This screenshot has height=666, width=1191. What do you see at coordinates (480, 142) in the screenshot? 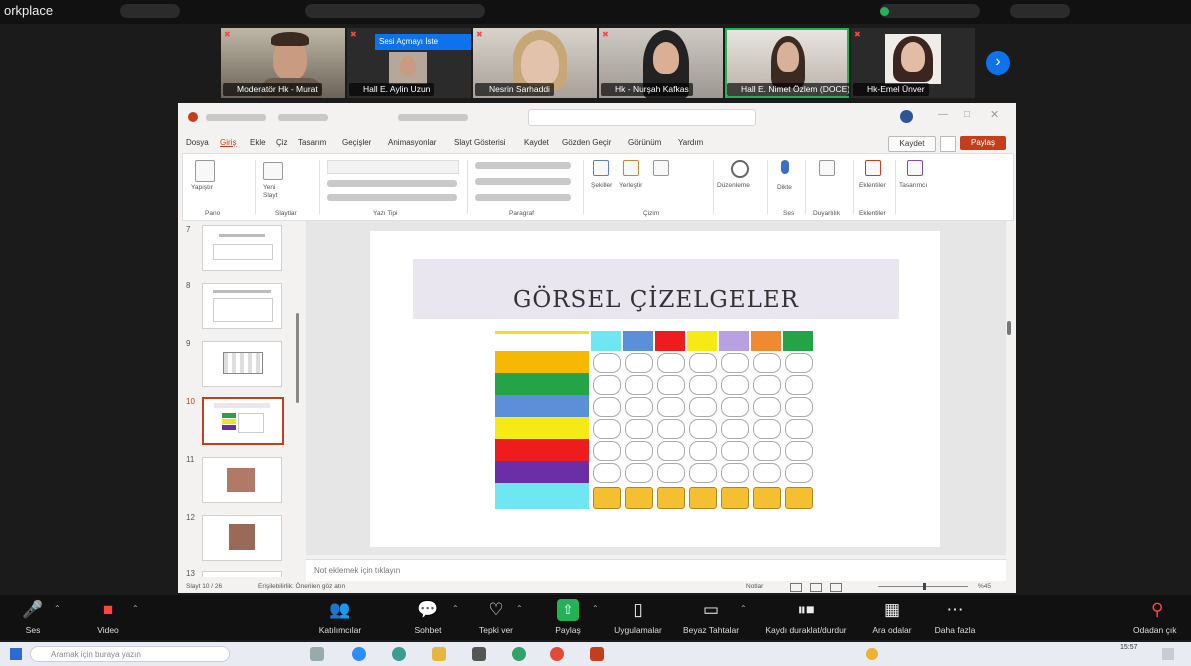
I see `menu-slayt-gosterisi: Slayt Gösterisi` at bounding box center [480, 142].